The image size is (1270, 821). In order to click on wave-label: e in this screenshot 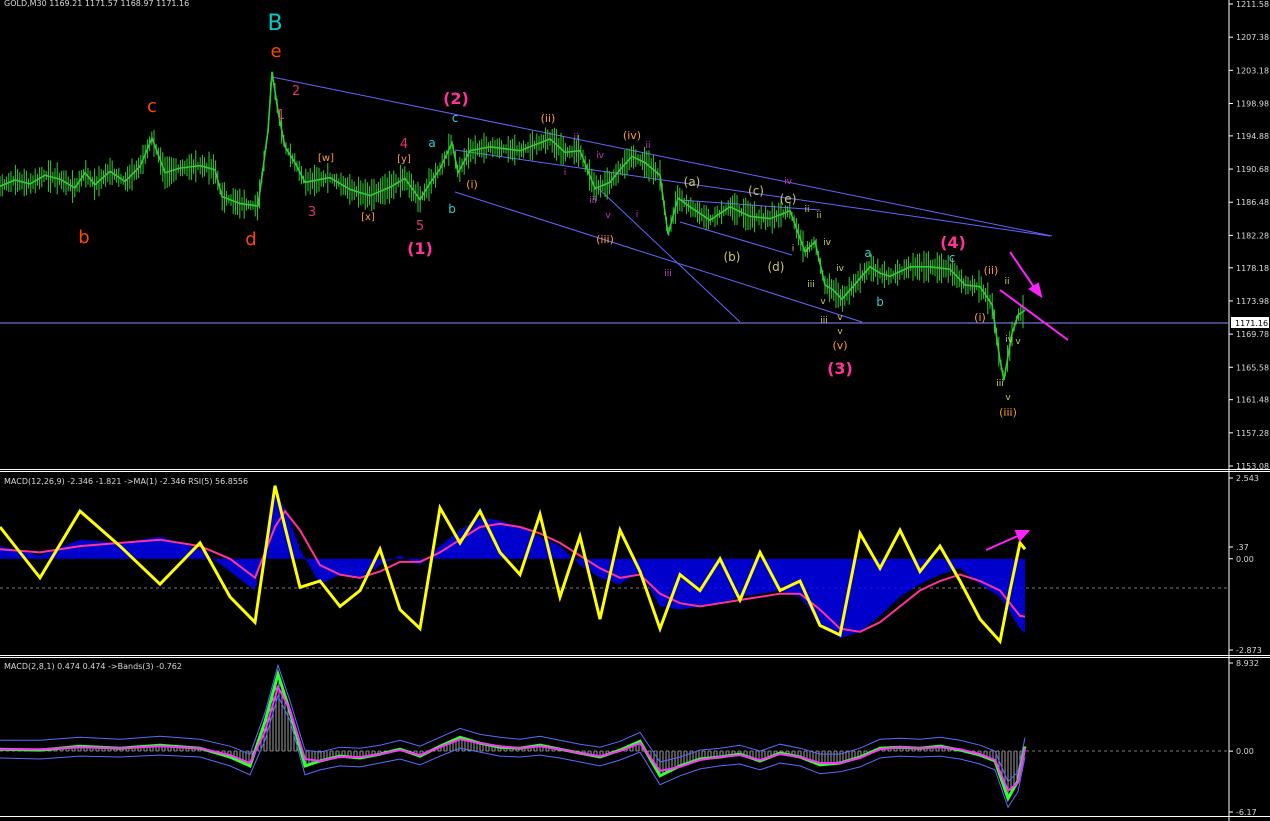, I will do `click(275, 51)`.